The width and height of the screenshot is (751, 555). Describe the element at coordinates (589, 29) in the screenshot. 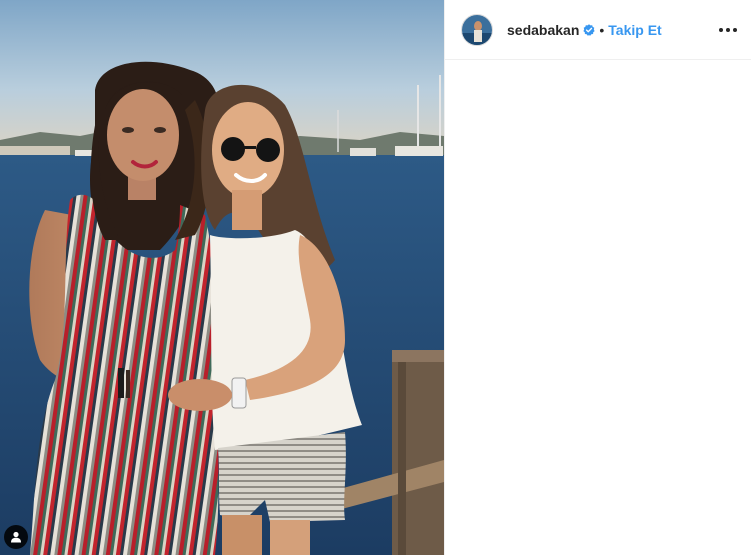

I see `verified-badge-icon` at that location.